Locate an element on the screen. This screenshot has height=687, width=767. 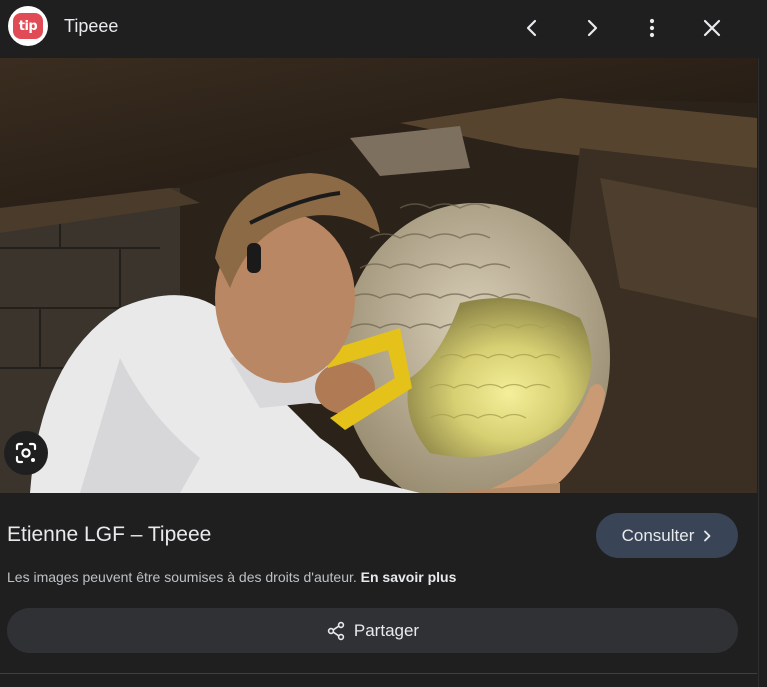
chevron-left-icon is located at coordinates (531, 28).